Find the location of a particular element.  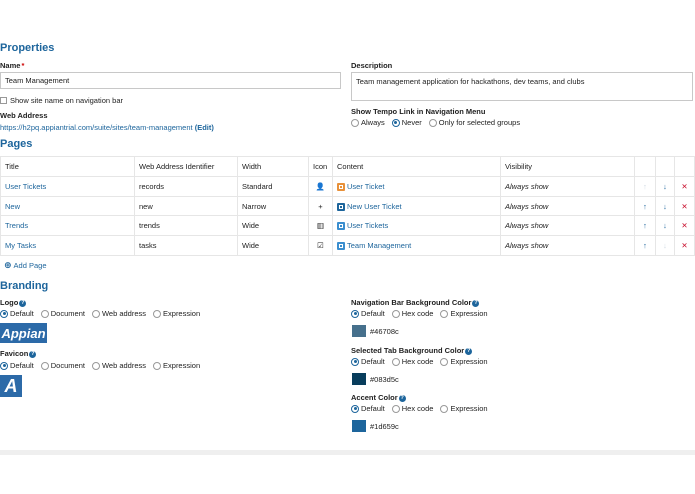

footer-divider is located at coordinates (347, 452).